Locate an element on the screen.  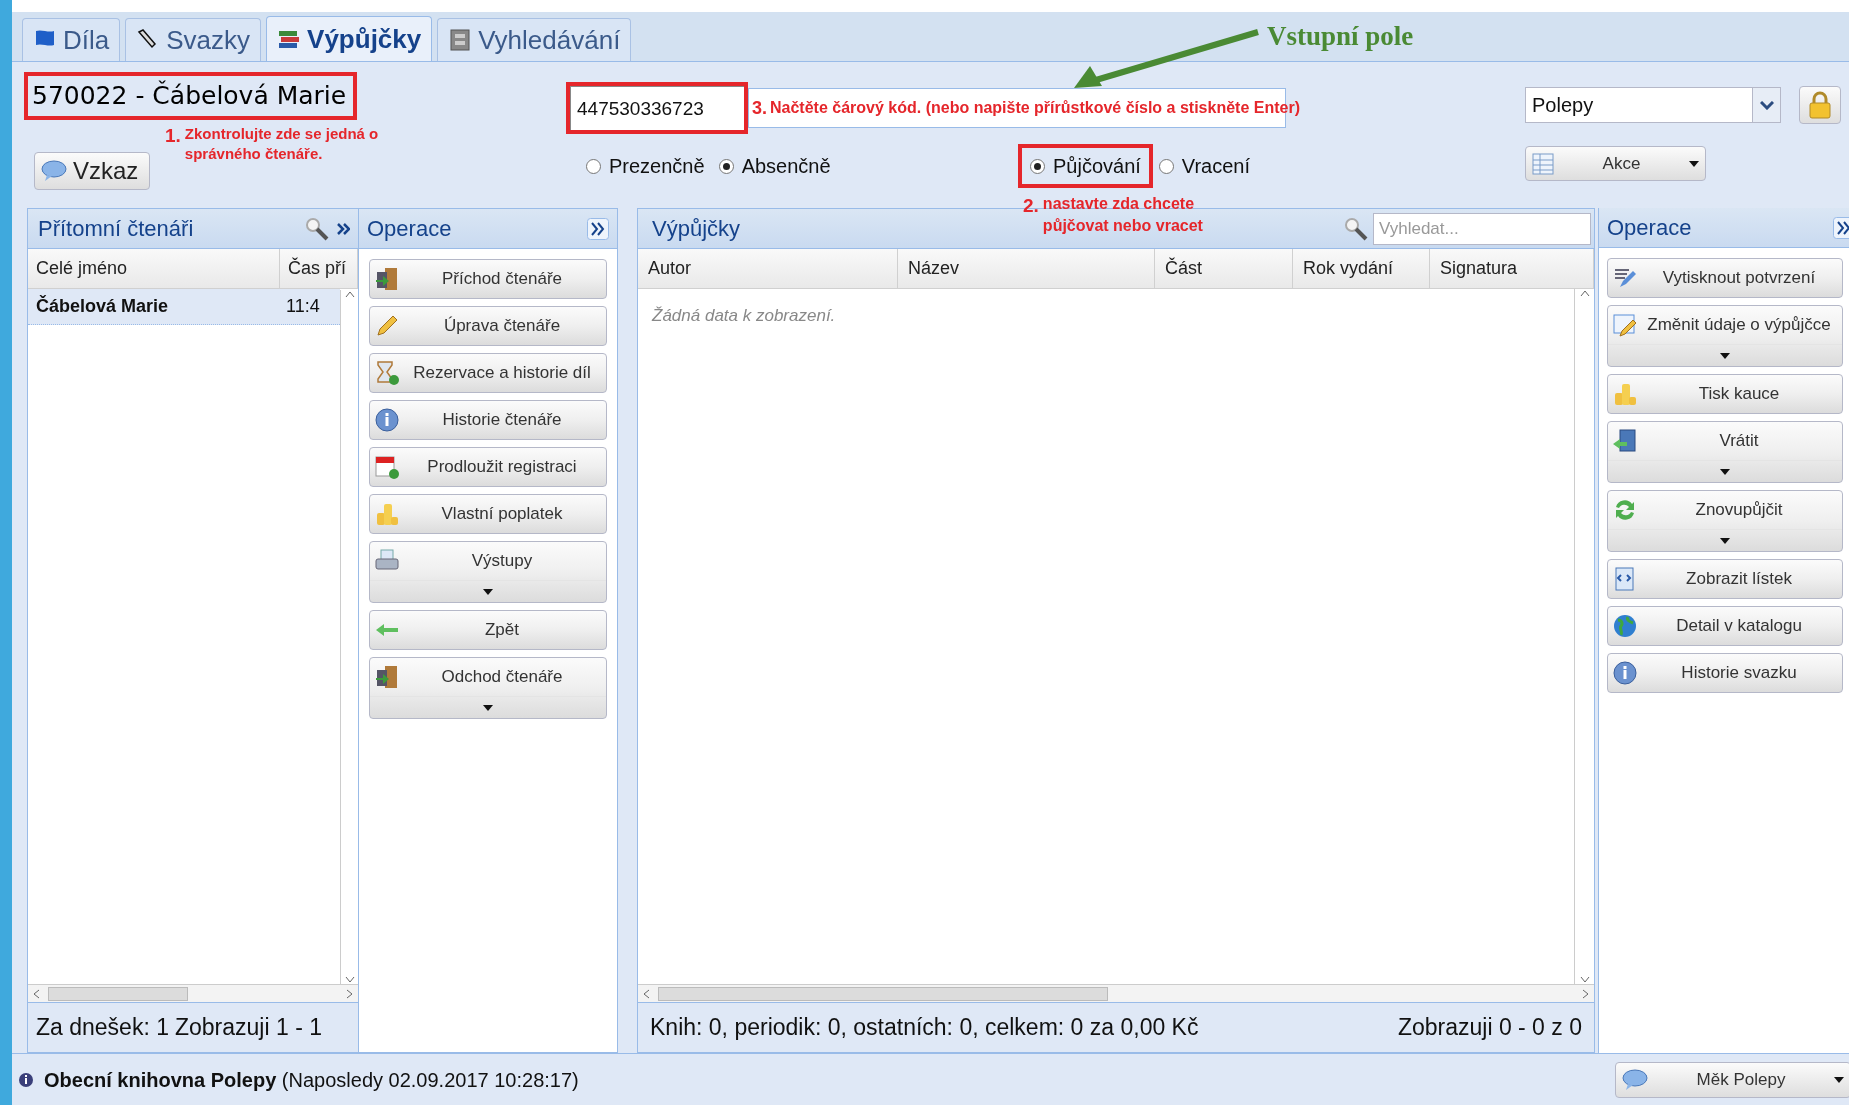
barcode-field: 447530336723 is located at coordinates (657, 108).